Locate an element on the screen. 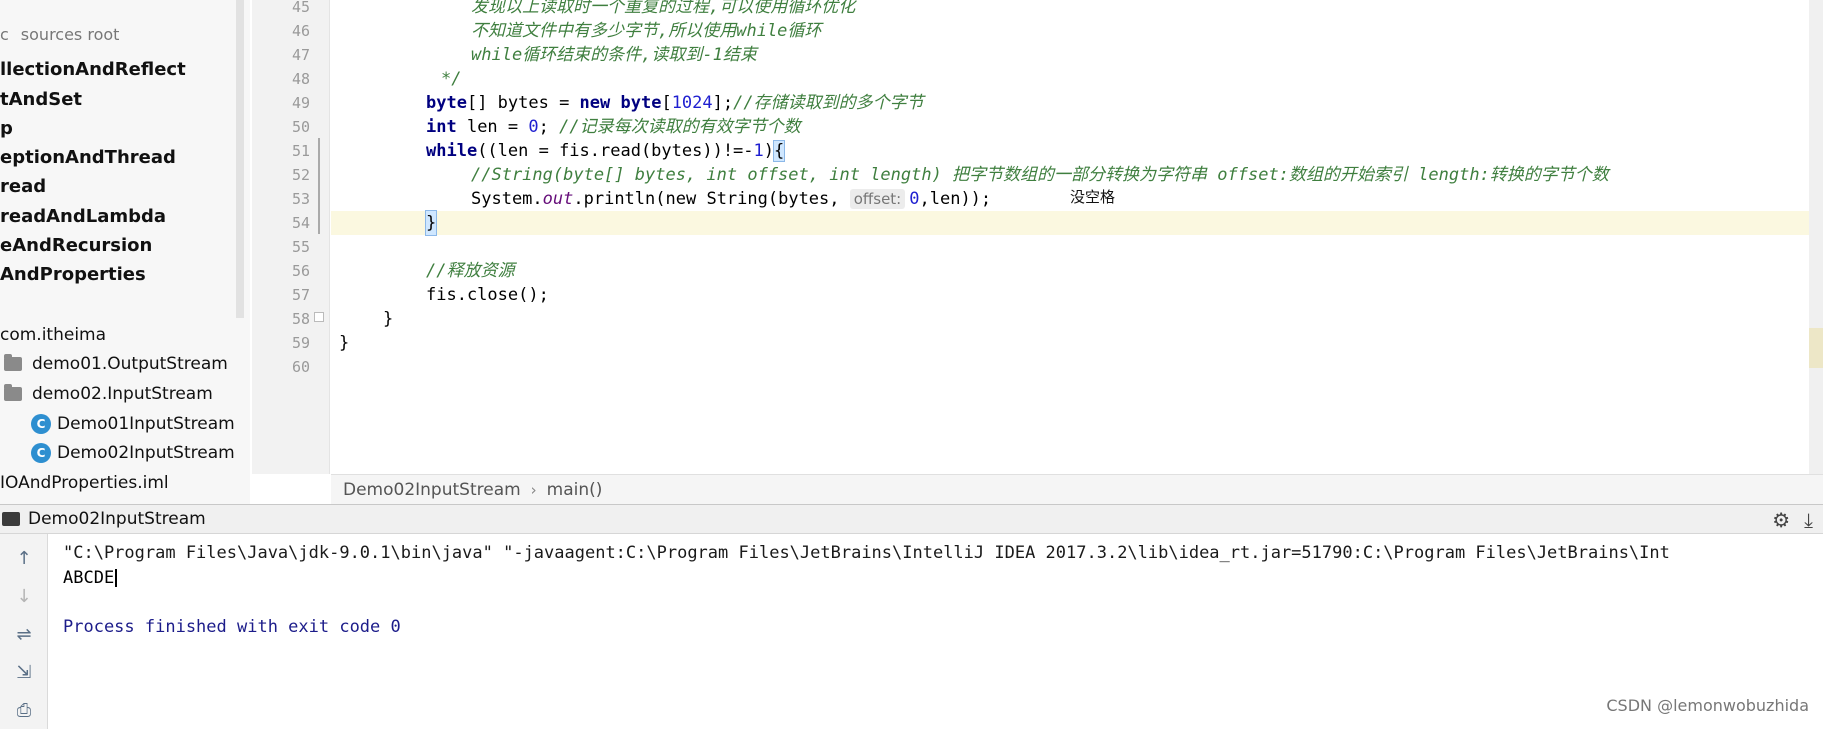 The height and width of the screenshot is (729, 1823). tree-item-label: llectionAndReflect is located at coordinates (93, 69).